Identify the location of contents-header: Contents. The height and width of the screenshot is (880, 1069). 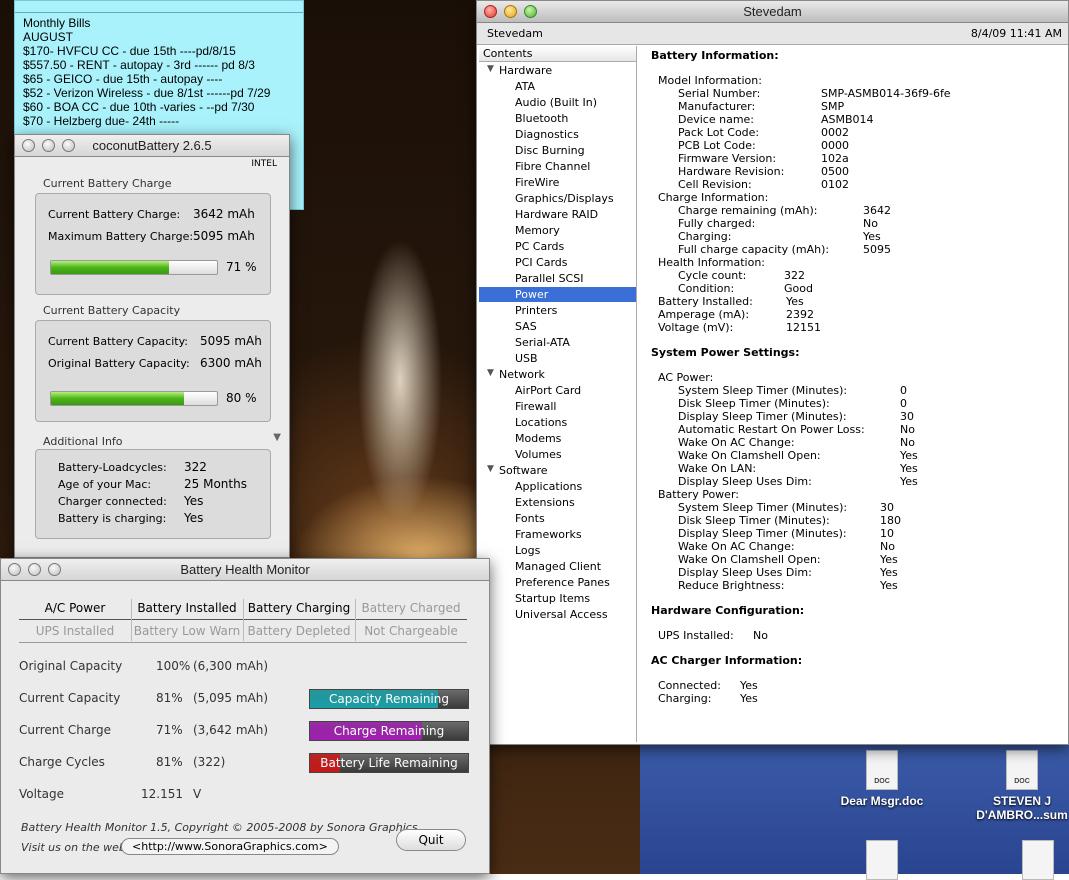
(557, 54).